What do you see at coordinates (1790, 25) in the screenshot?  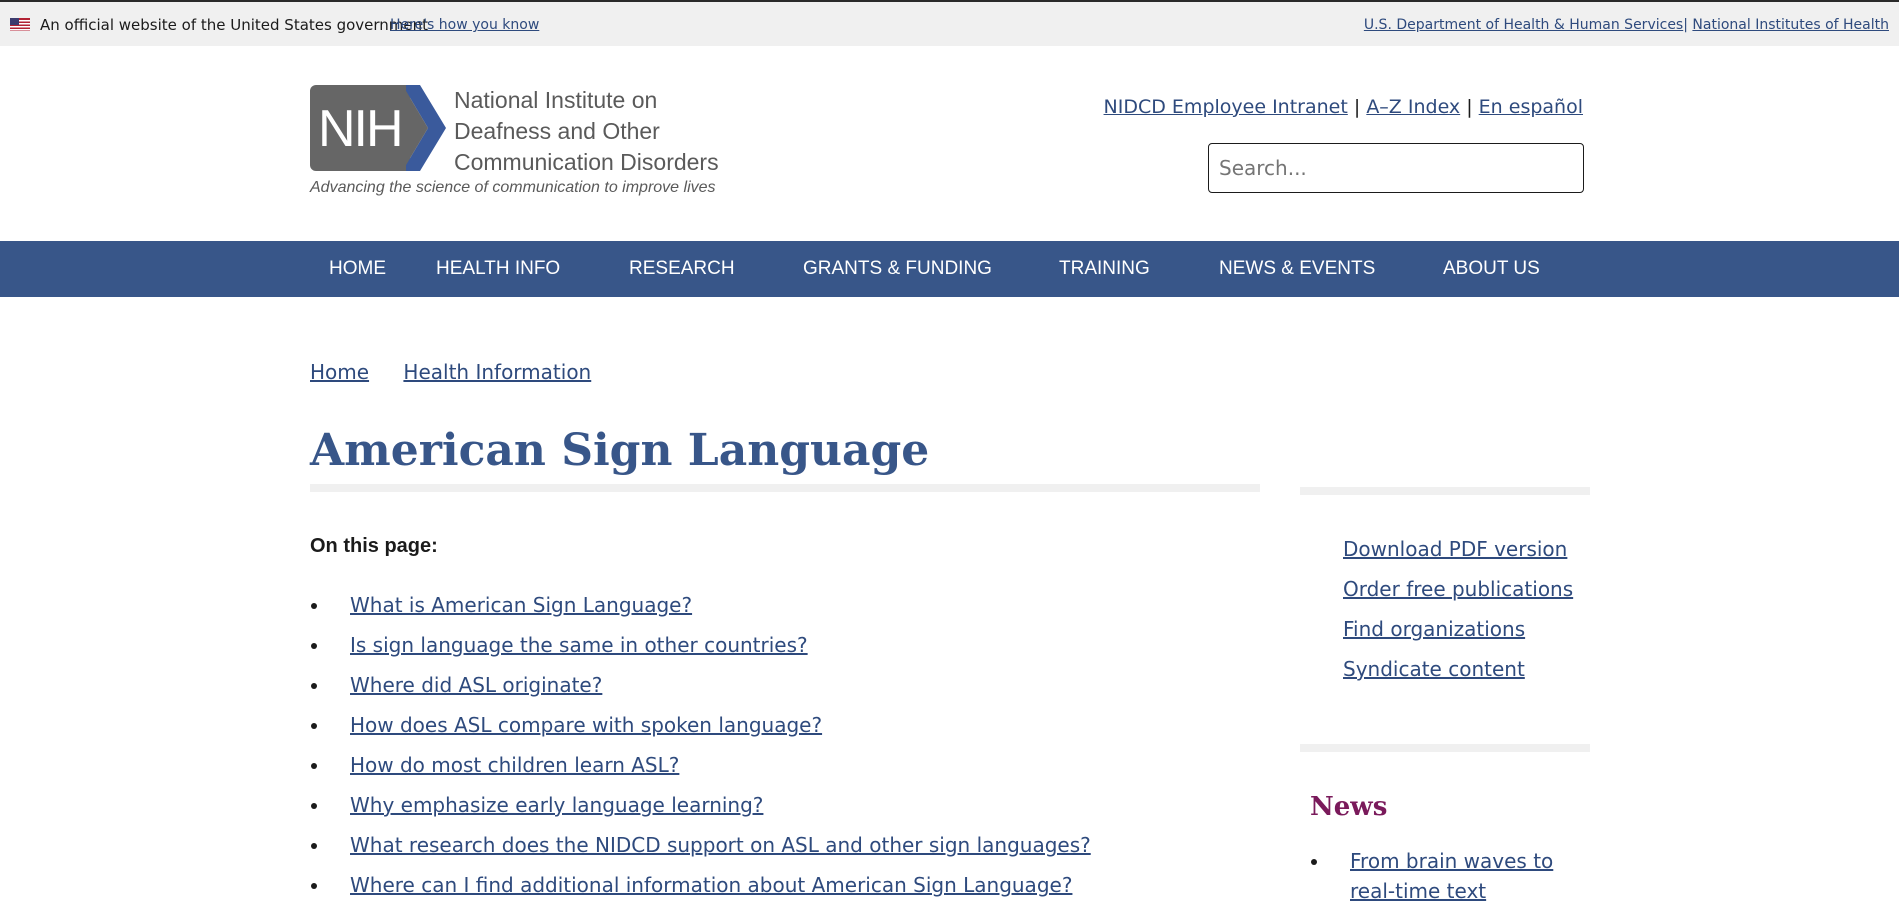 I see `nih-link: National Institutes of Health` at bounding box center [1790, 25].